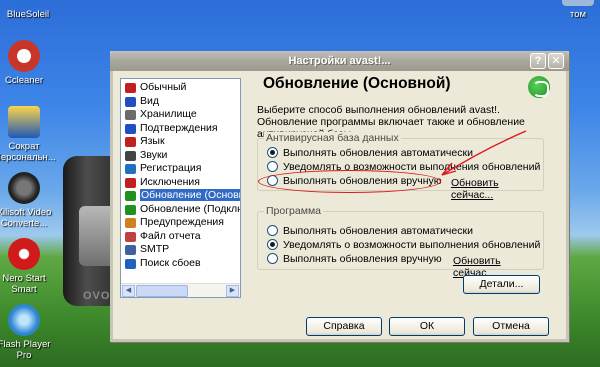 The image size is (600, 367). What do you see at coordinates (168, 114) in the screenshot?
I see `tree-item-label: Хранилище` at bounding box center [168, 114].